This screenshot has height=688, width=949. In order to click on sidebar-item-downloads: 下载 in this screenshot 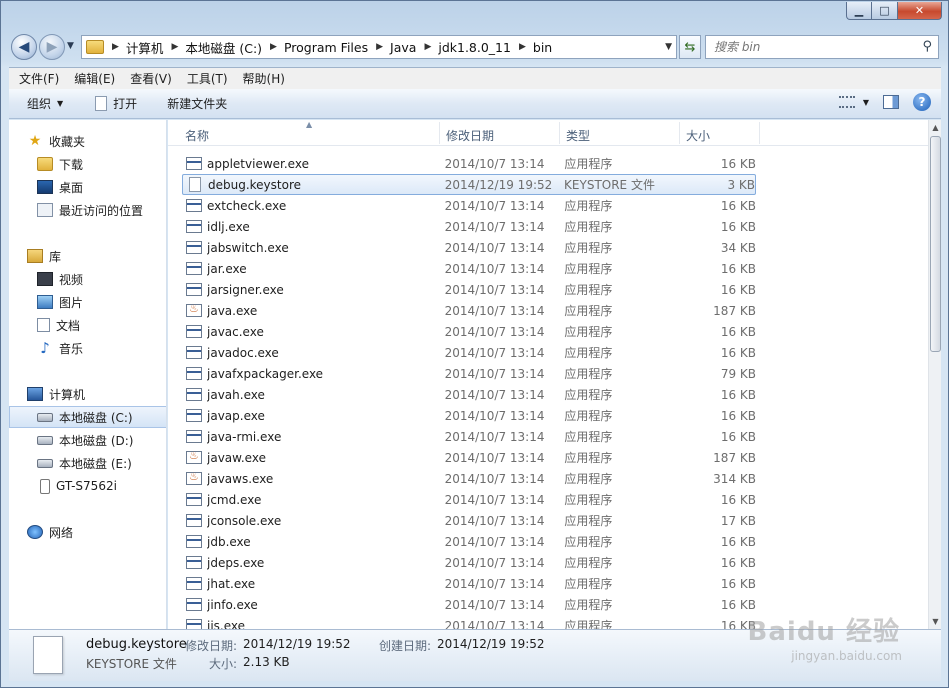, I will do `click(87, 164)`.